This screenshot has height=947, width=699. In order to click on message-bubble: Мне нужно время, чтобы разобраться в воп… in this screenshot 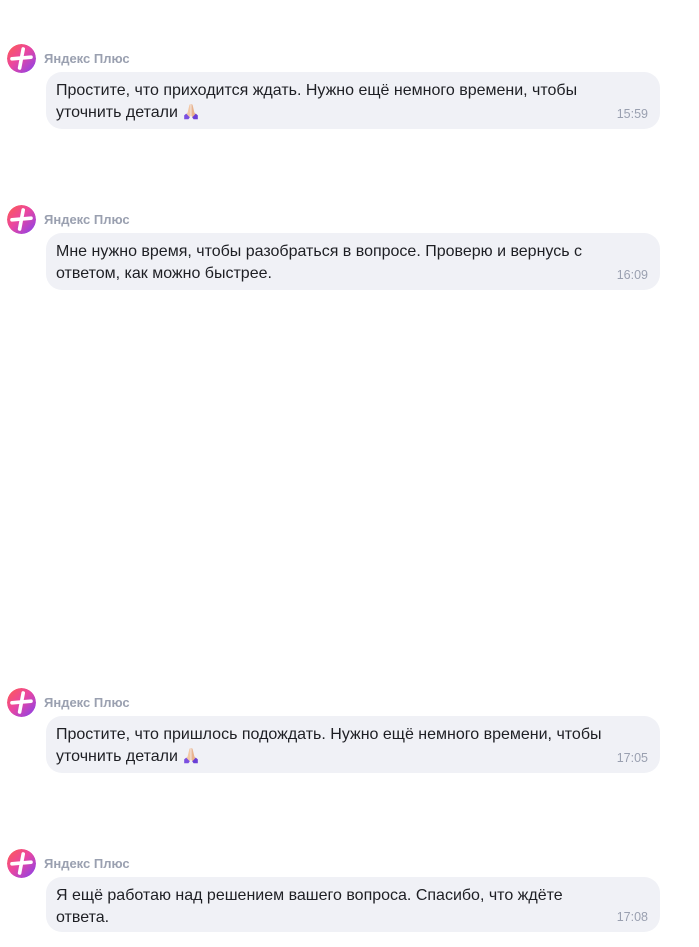, I will do `click(353, 261)`.